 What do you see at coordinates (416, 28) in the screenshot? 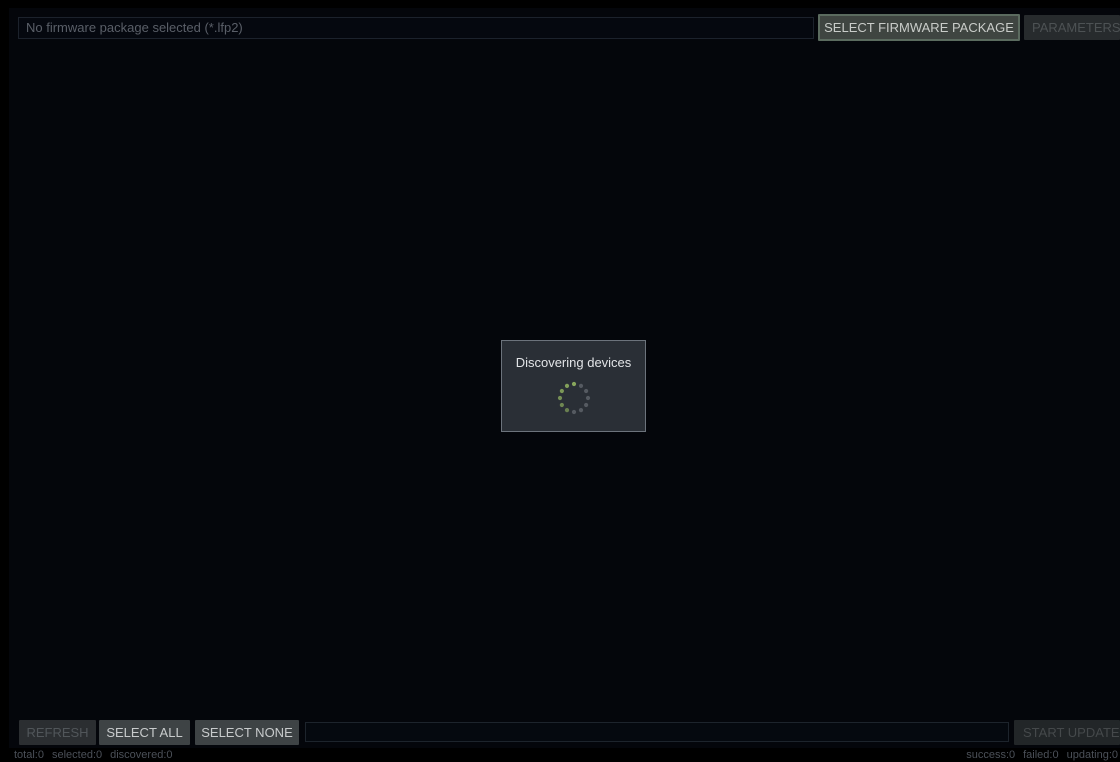
I see `firmware-package-field: No firmware package selected (*.lfp2)` at bounding box center [416, 28].